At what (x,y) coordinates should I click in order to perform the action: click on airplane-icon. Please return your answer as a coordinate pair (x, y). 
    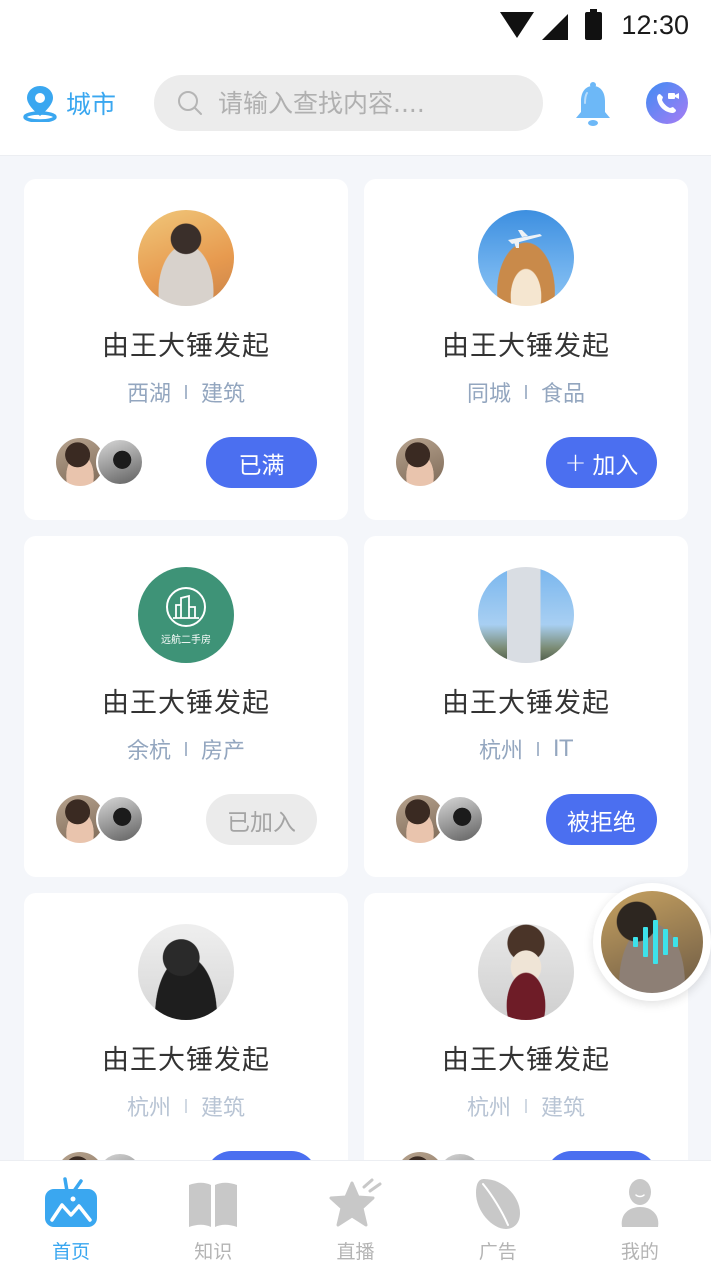
    Looking at the image, I should click on (525, 239).